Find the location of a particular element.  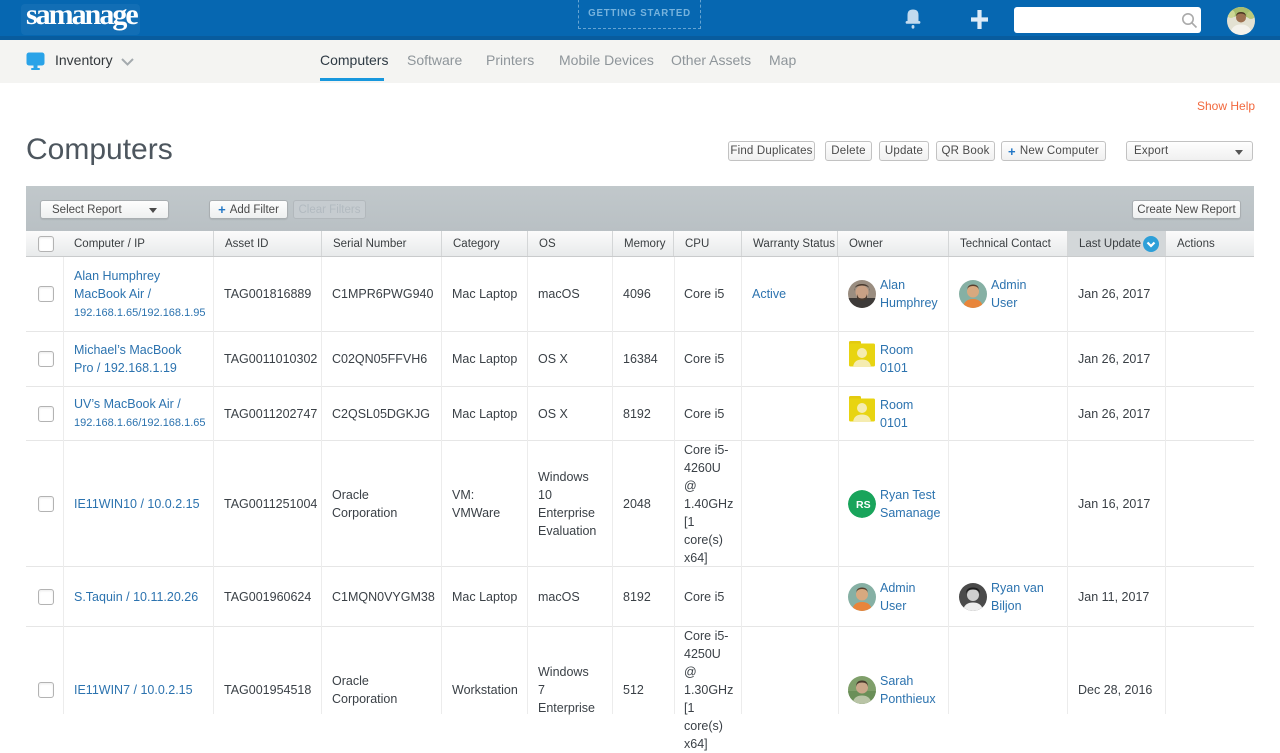

svg-text: RS is located at coordinates (863, 505).